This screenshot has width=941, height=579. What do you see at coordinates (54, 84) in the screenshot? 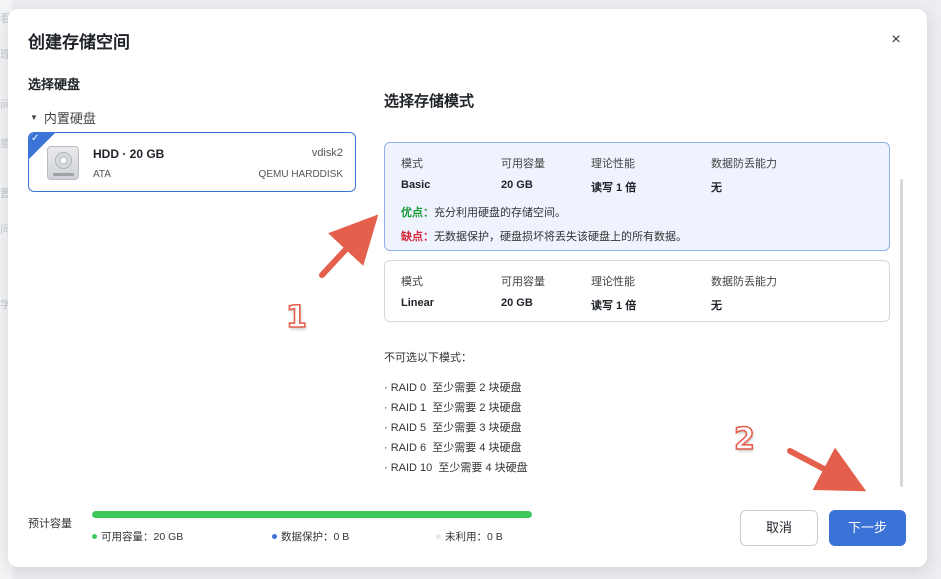
I see `select-disk-heading: 选择硬盘` at bounding box center [54, 84].